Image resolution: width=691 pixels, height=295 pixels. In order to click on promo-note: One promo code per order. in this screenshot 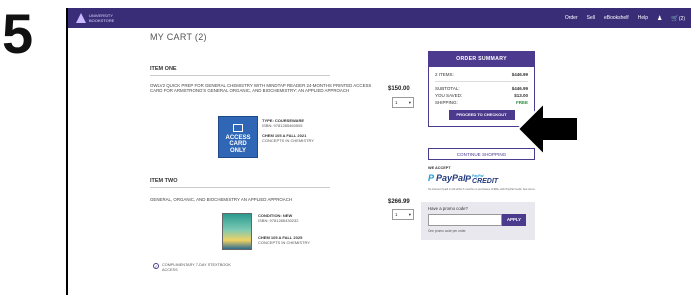, I will do `click(447, 231)`.